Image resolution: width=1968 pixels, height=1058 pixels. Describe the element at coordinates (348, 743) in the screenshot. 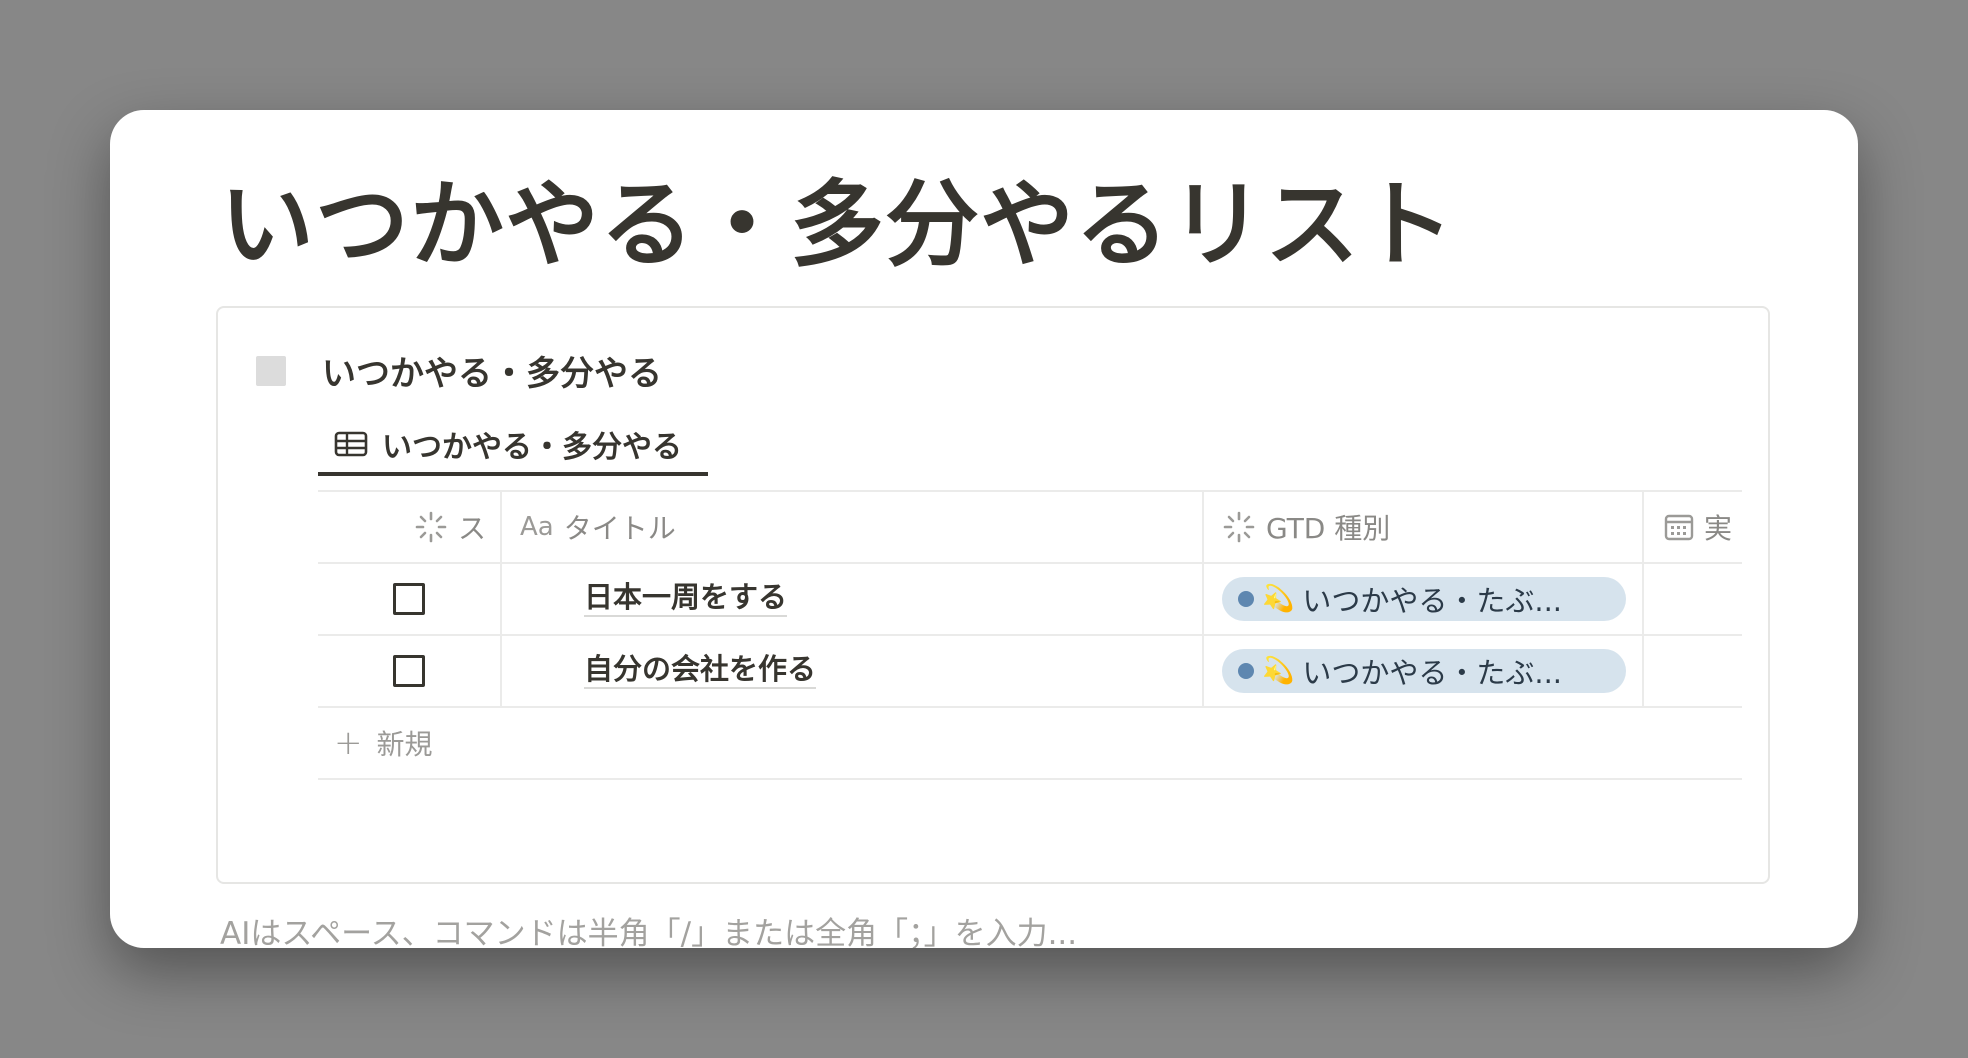

I see `plus-icon: +` at that location.